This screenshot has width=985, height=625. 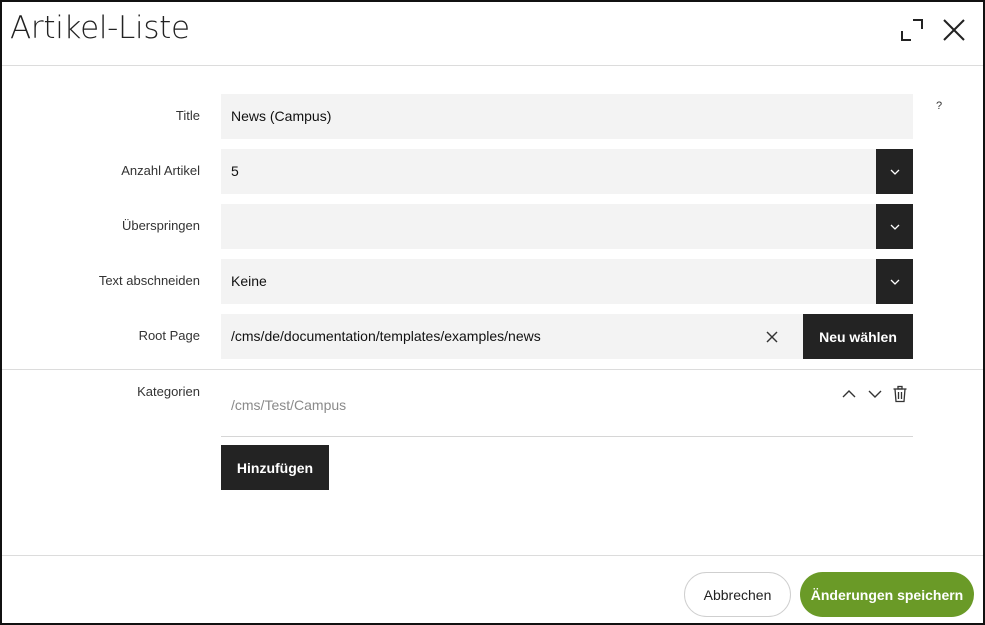 What do you see at coordinates (149, 280) in the screenshot?
I see `truncate-label: Text abschneiden` at bounding box center [149, 280].